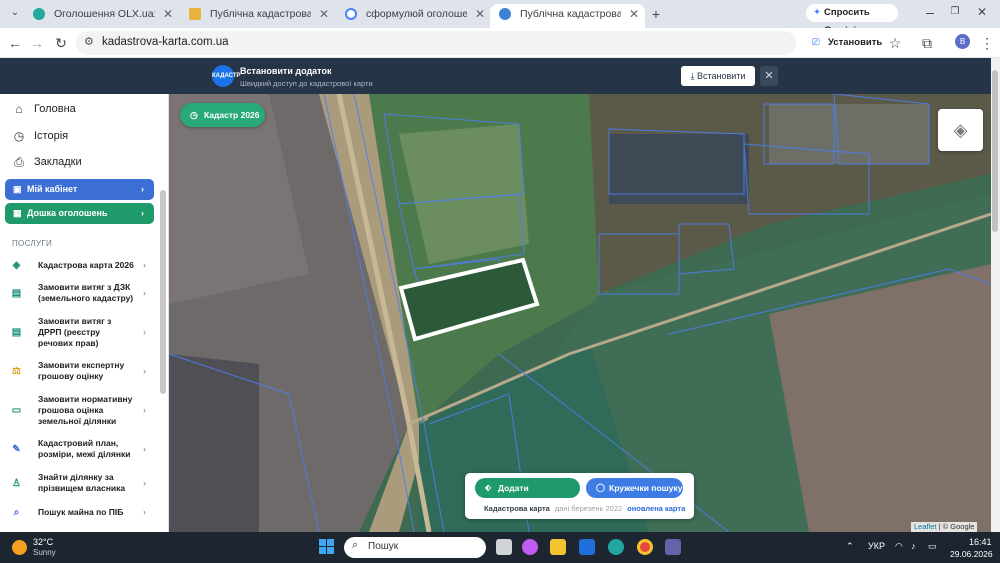  What do you see at coordinates (718, 76) in the screenshot?
I see `banner-install-button: ⤓ Встановити` at bounding box center [718, 76].